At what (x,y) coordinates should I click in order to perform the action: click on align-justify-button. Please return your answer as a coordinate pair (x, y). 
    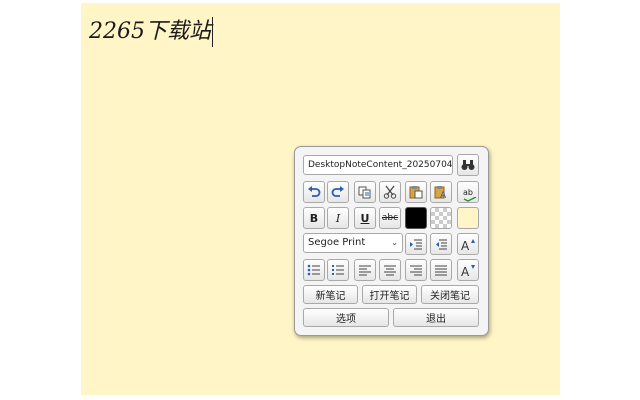
    Looking at the image, I should click on (441, 270).